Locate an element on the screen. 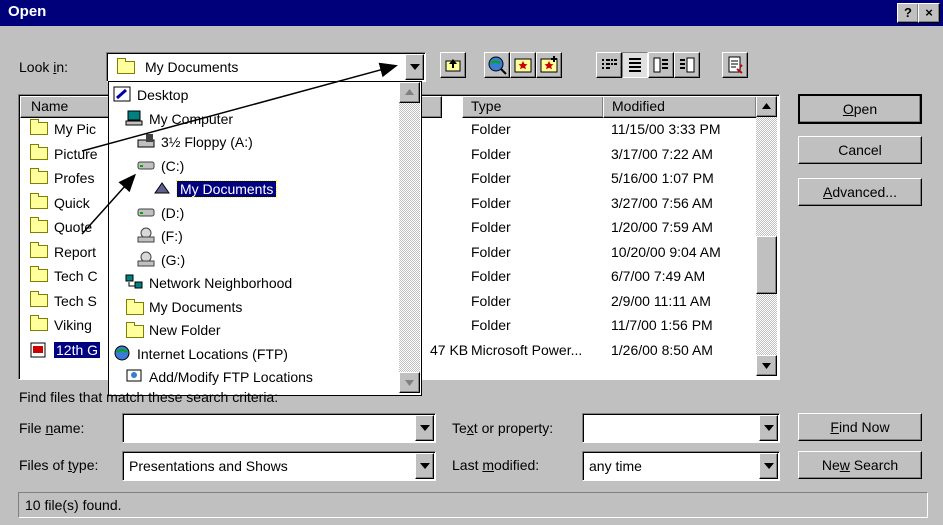 The width and height of the screenshot is (943, 525). annotation-arrows is located at coordinates (239, 148).